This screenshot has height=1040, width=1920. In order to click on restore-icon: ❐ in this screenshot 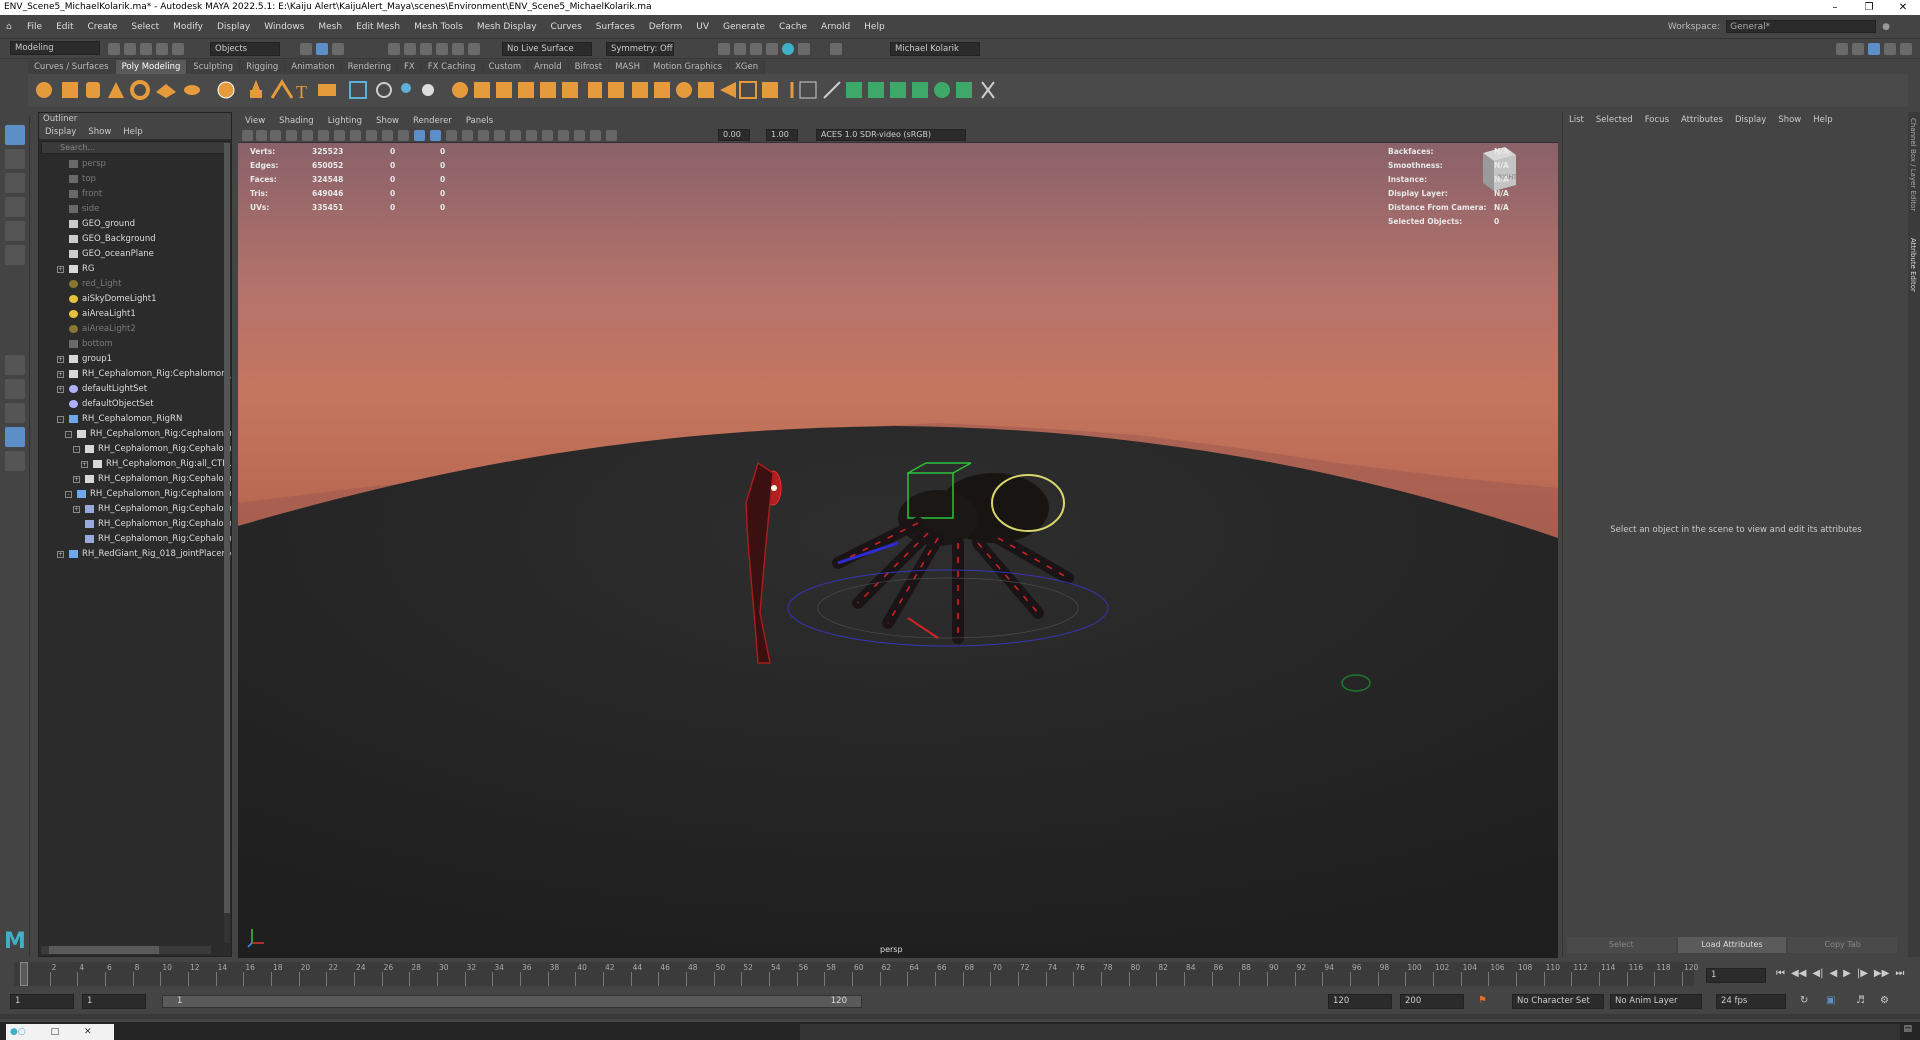, I will do `click(1869, 7)`.